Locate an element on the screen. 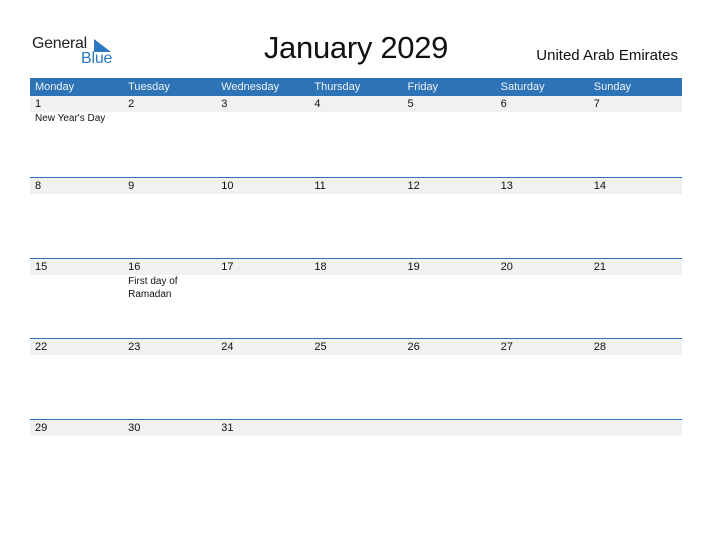 The width and height of the screenshot is (712, 550). holiday-event: First day of Ramadan is located at coordinates (153, 287).